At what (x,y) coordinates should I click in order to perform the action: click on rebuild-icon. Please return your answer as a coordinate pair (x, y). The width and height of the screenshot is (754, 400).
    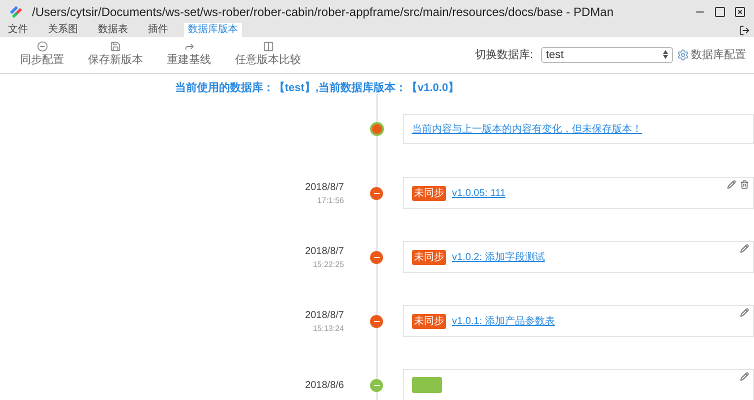
    Looking at the image, I should click on (189, 46).